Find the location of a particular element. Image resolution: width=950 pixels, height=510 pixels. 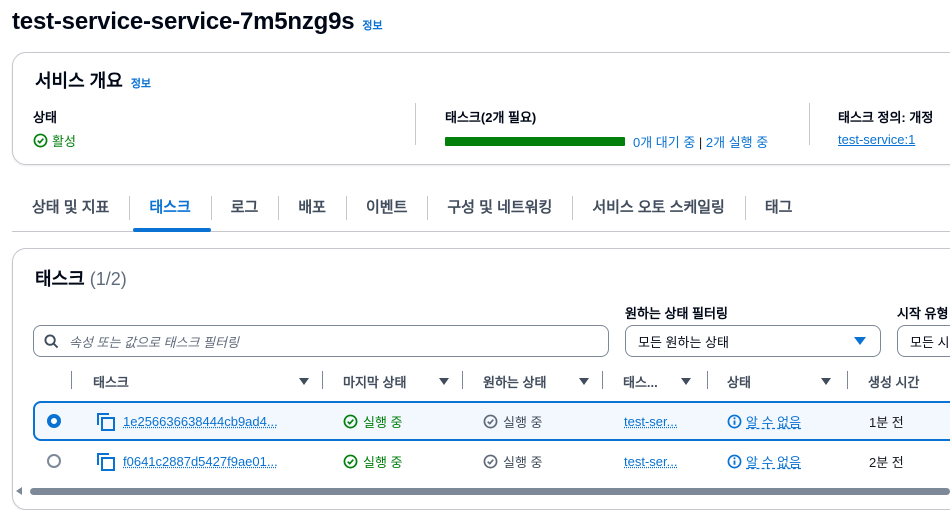

launch-type-select: 모든 시 is located at coordinates (923, 341).